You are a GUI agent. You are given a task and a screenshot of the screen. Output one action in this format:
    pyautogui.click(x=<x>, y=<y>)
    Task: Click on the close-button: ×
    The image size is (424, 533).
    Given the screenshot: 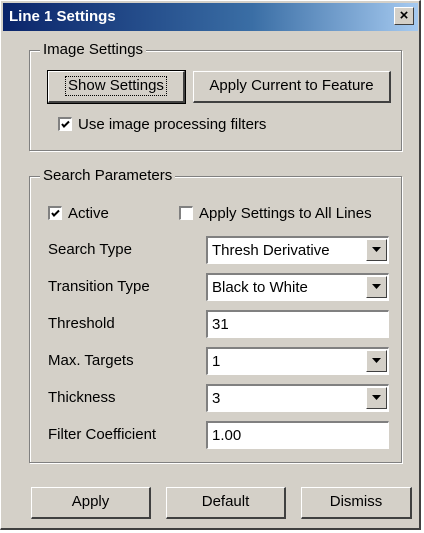 What is the action you would take?
    pyautogui.click(x=404, y=16)
    